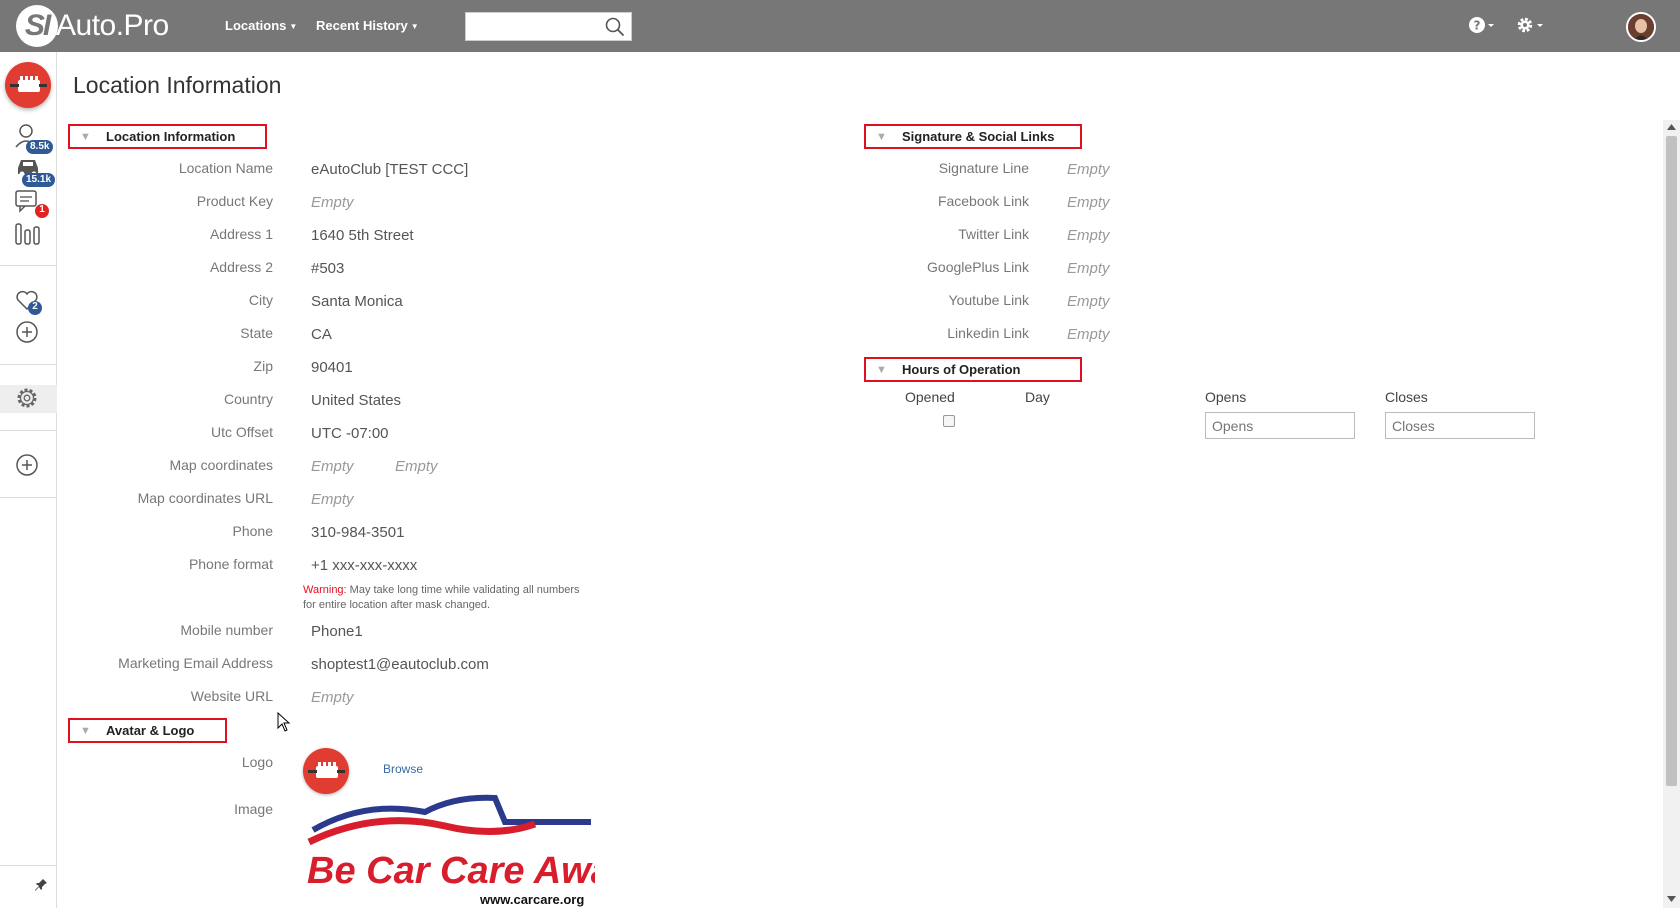 This screenshot has height=913, width=1680. What do you see at coordinates (256, 333) in the screenshot?
I see `field-label: State` at bounding box center [256, 333].